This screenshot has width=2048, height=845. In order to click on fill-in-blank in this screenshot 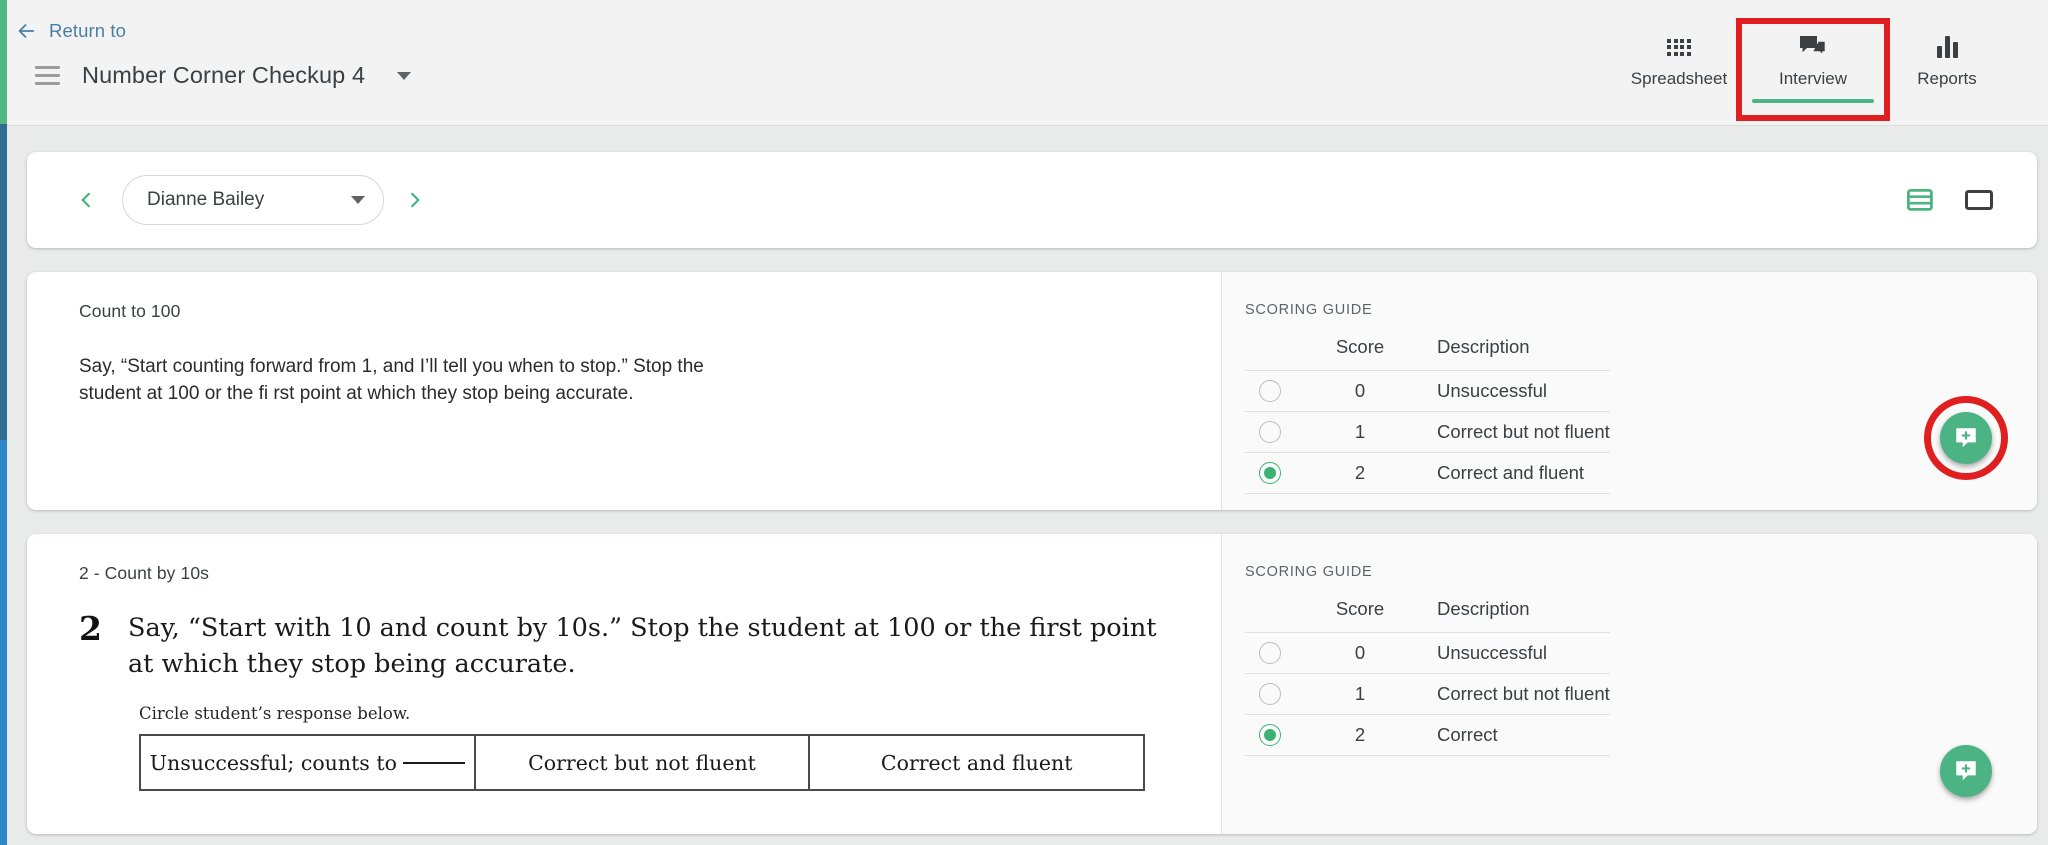, I will do `click(433, 762)`.